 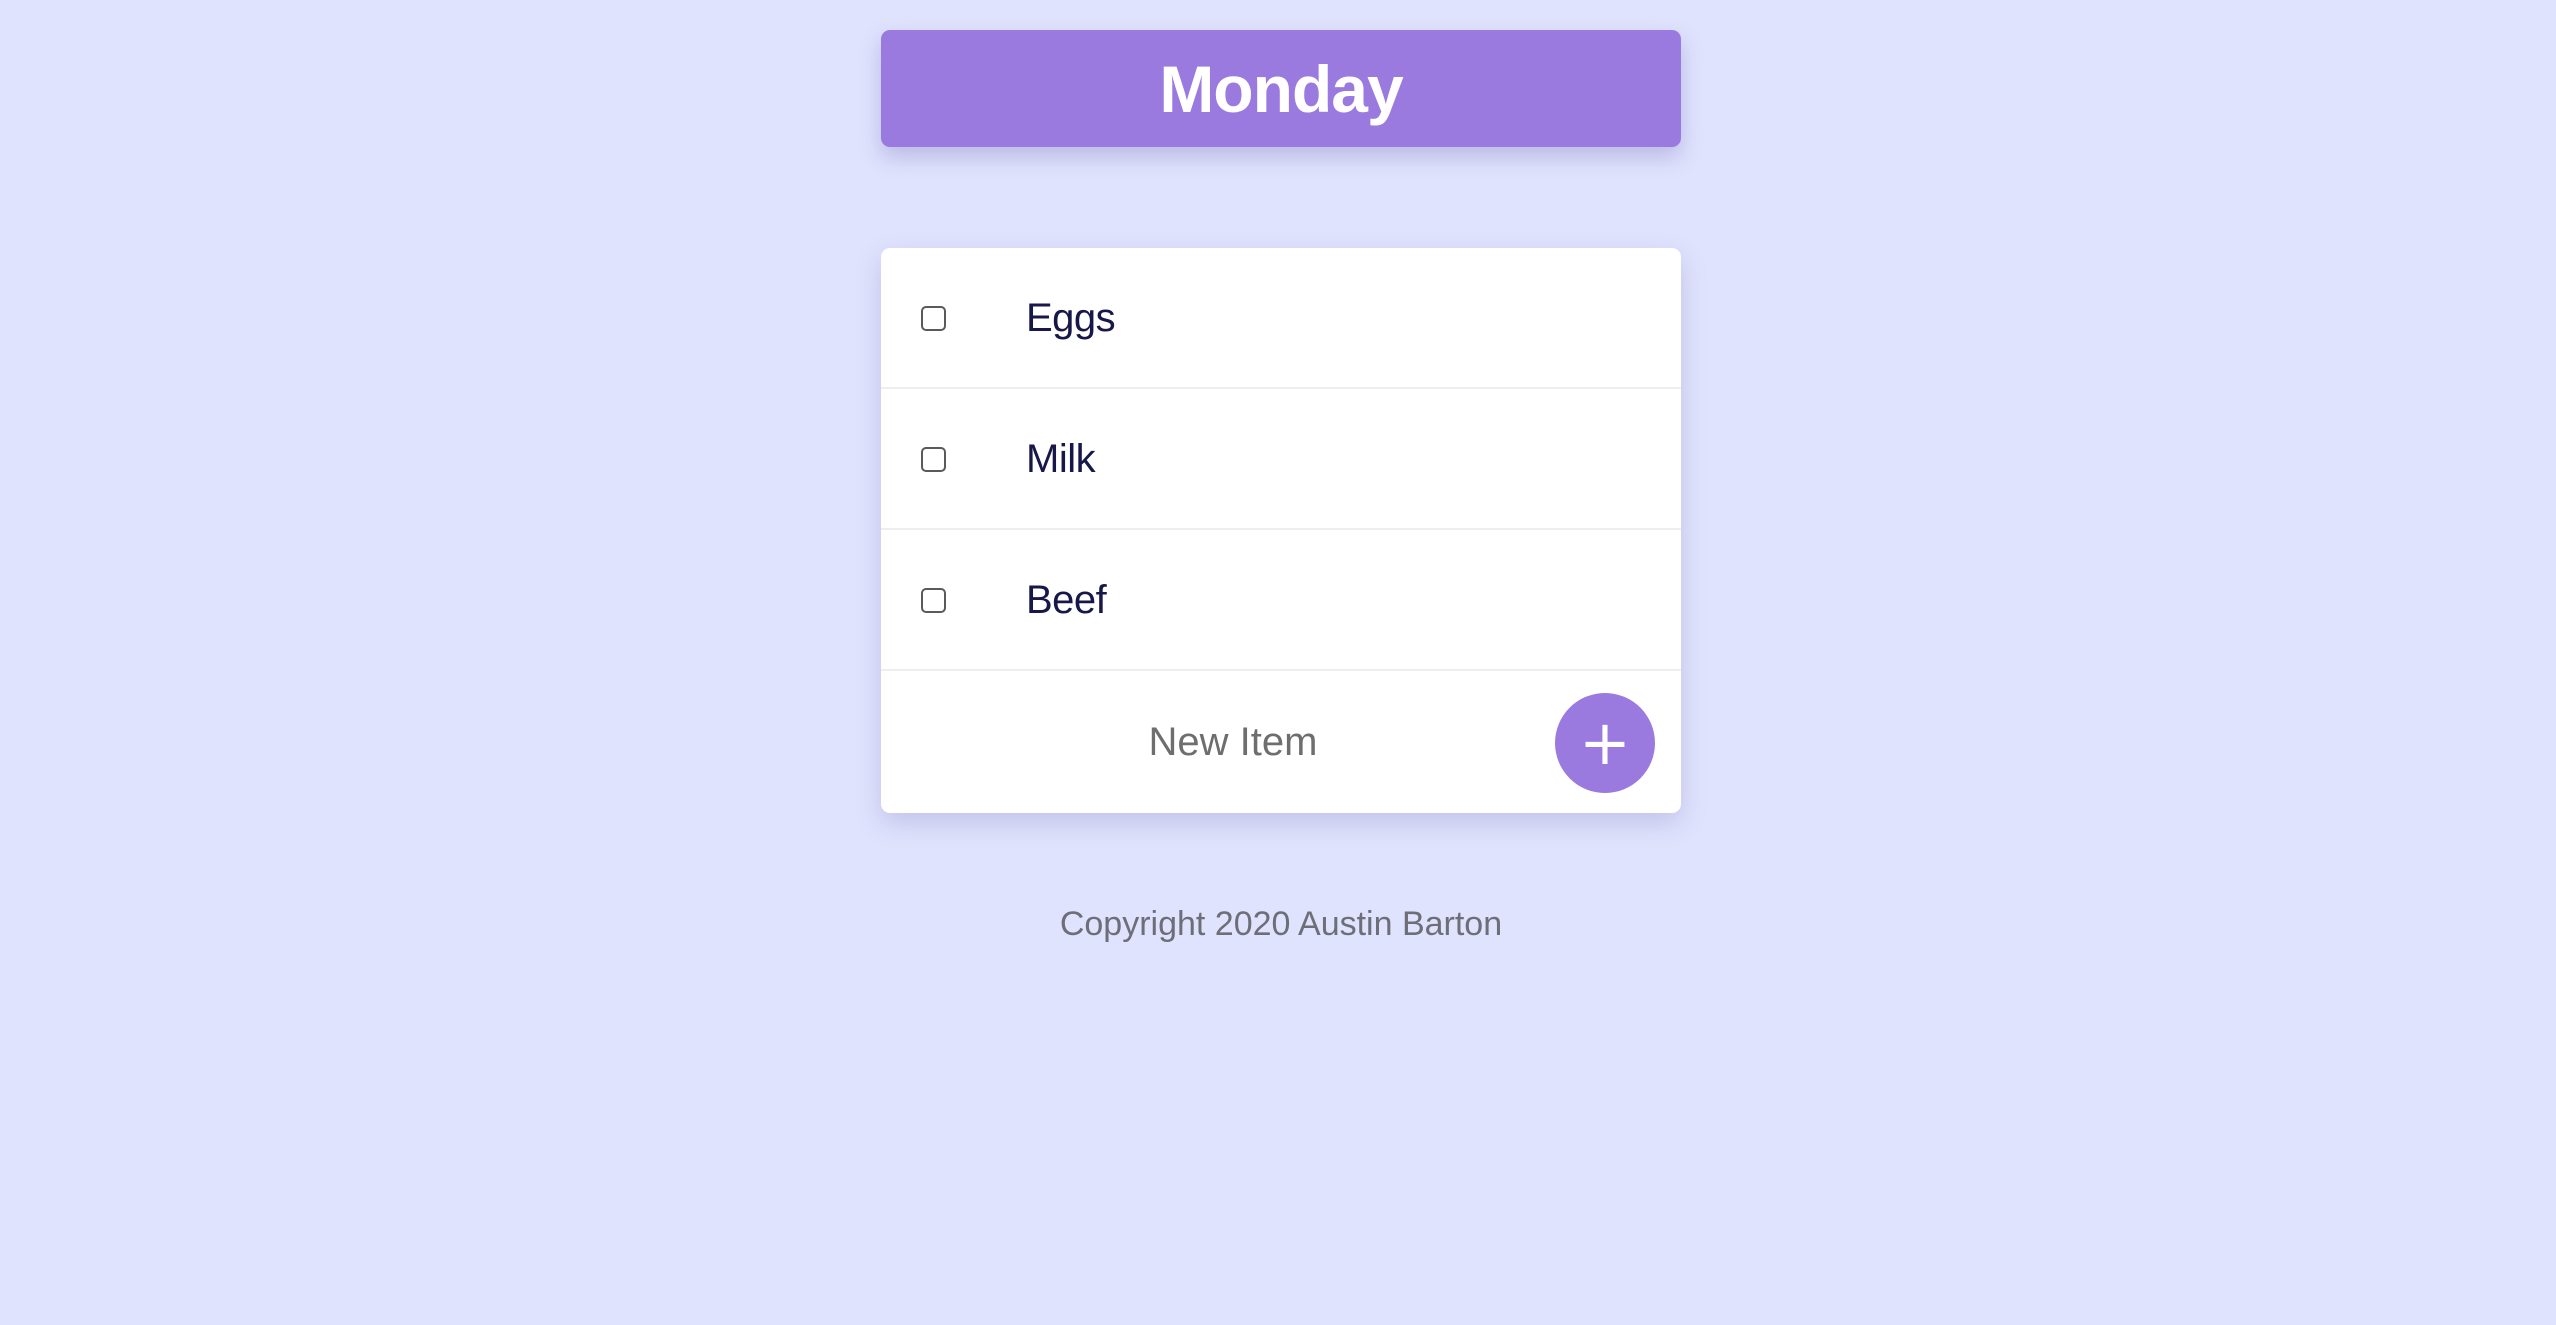 I want to click on new-item-input, so click(x=1233, y=742).